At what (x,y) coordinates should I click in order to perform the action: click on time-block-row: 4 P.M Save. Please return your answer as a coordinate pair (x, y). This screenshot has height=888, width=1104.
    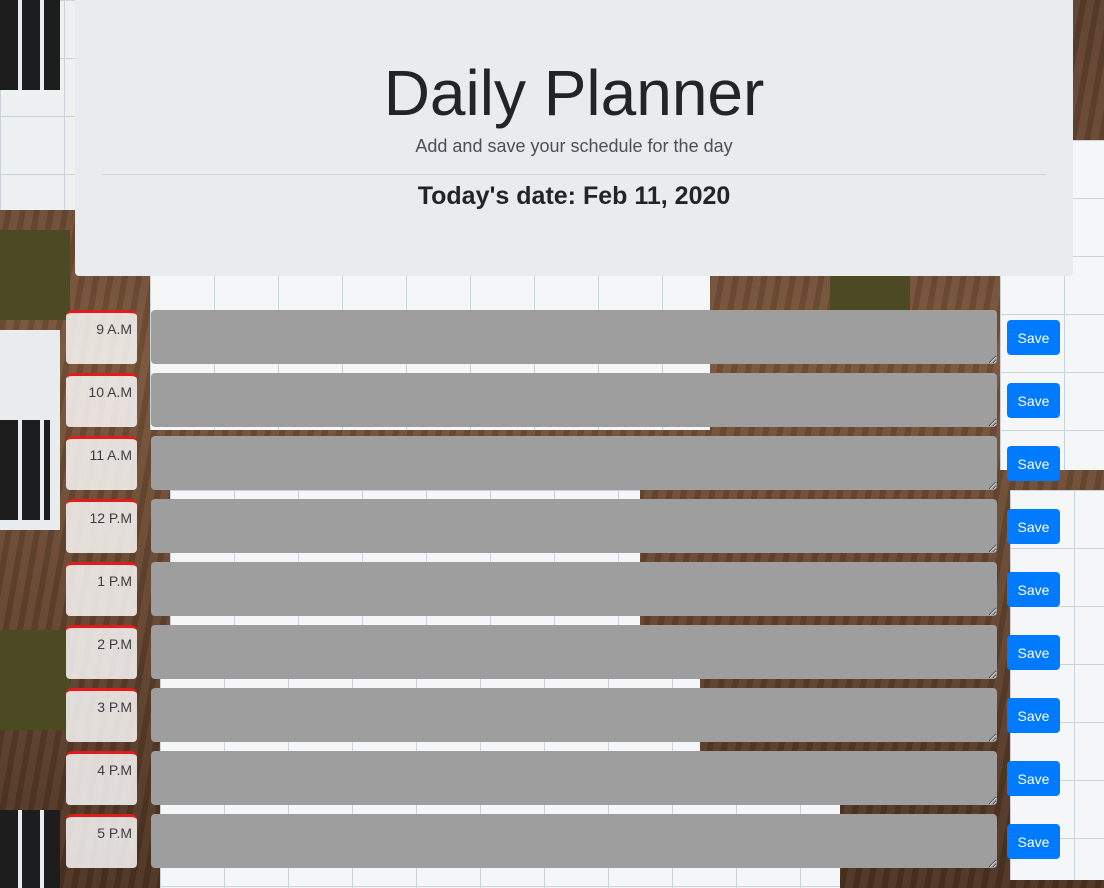
    Looking at the image, I should click on (552, 778).